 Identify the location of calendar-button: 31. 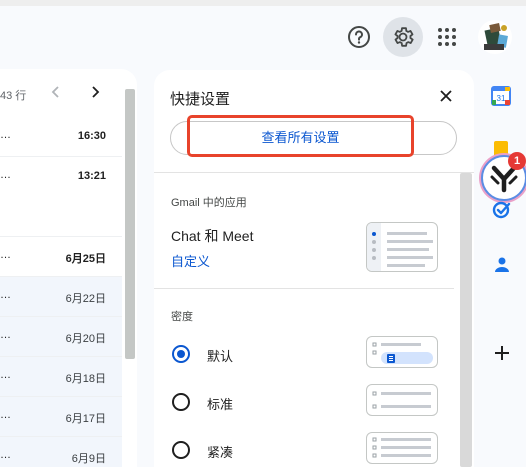
(501, 96).